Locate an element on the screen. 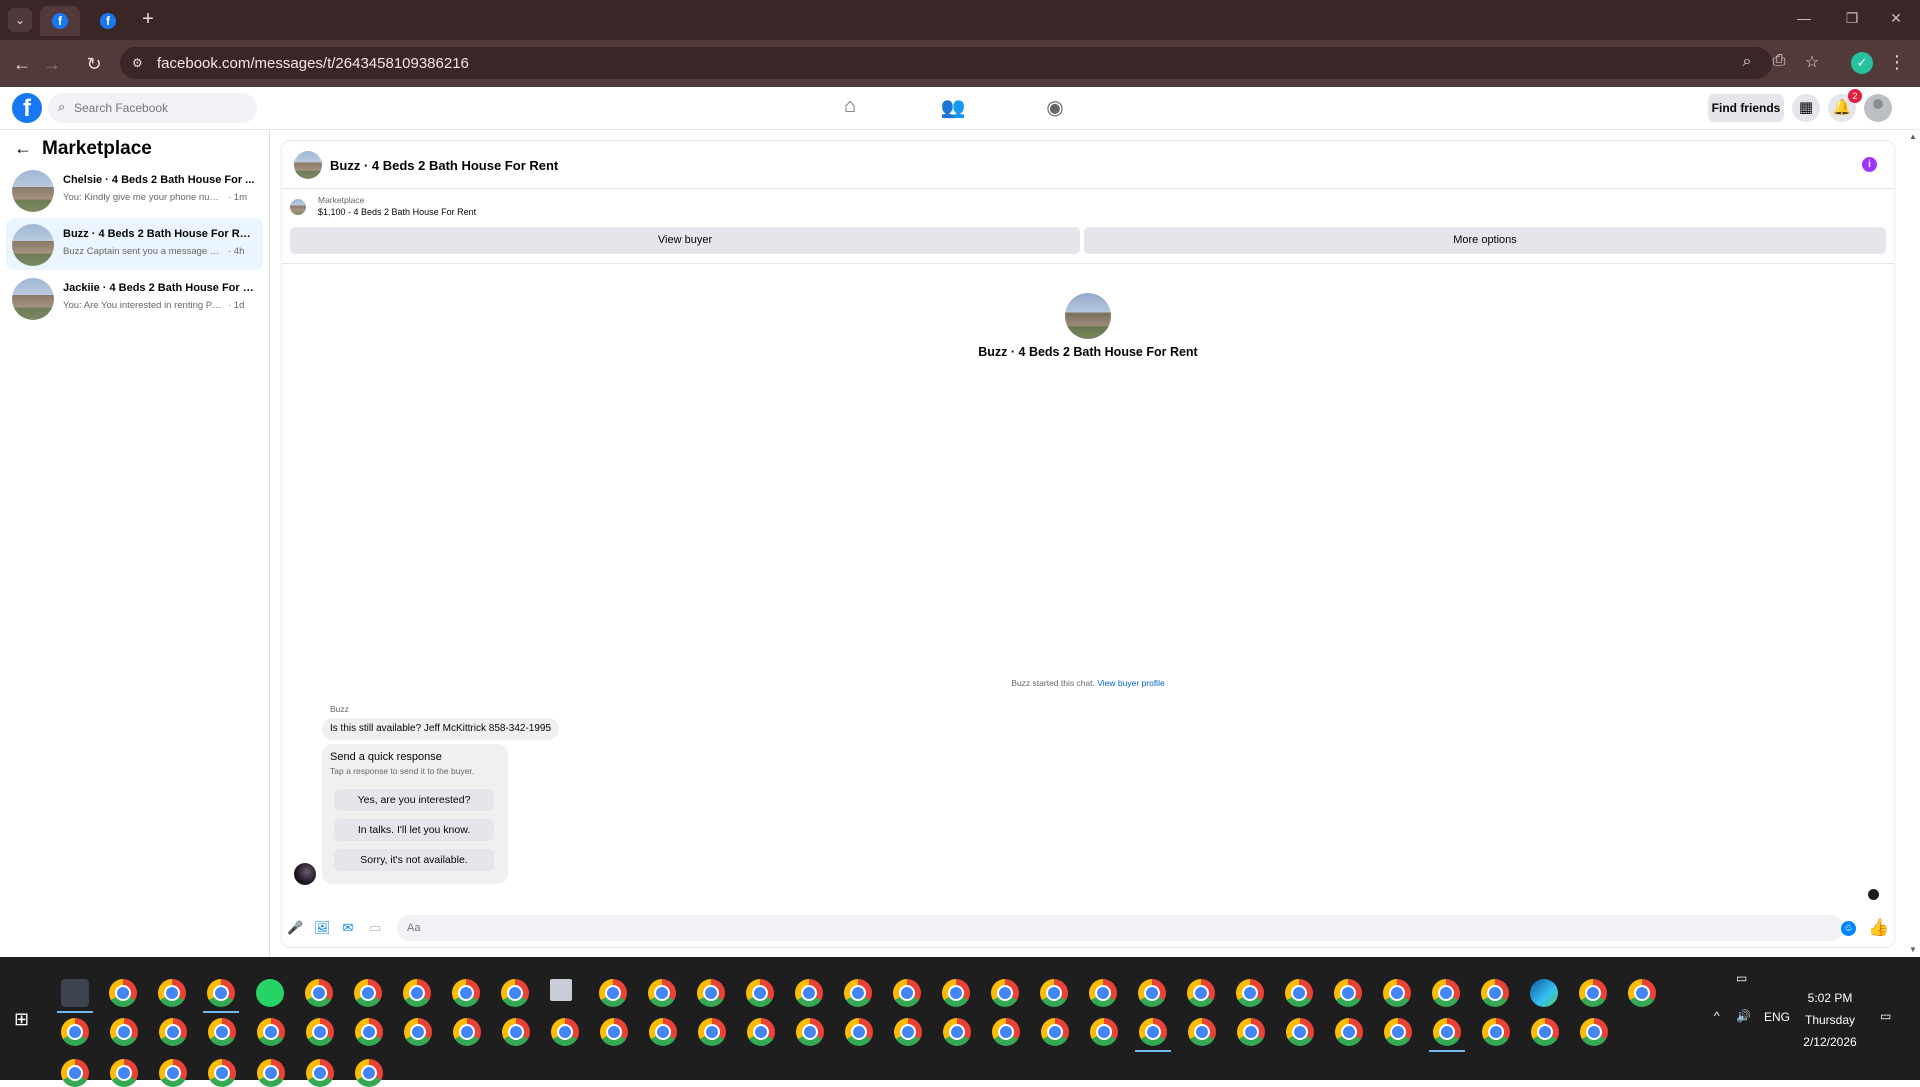 Image resolution: width=1920 pixels, height=1087 pixels. notification-center-icon: ▭ is located at coordinates (1885, 1016).